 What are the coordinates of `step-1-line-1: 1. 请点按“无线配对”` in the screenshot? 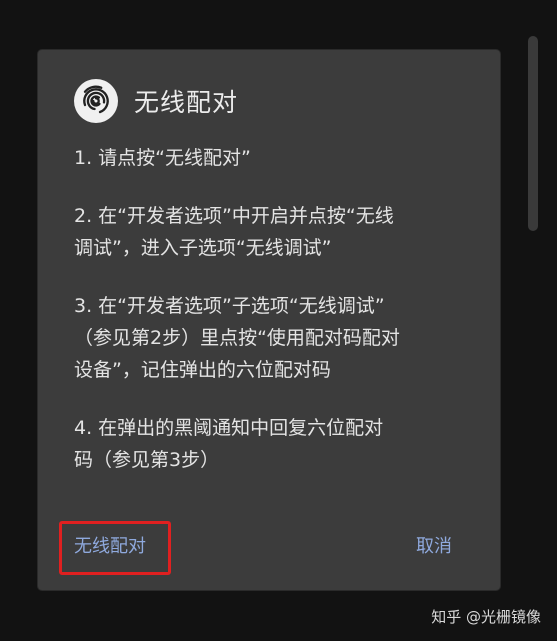 It's located at (162, 158).